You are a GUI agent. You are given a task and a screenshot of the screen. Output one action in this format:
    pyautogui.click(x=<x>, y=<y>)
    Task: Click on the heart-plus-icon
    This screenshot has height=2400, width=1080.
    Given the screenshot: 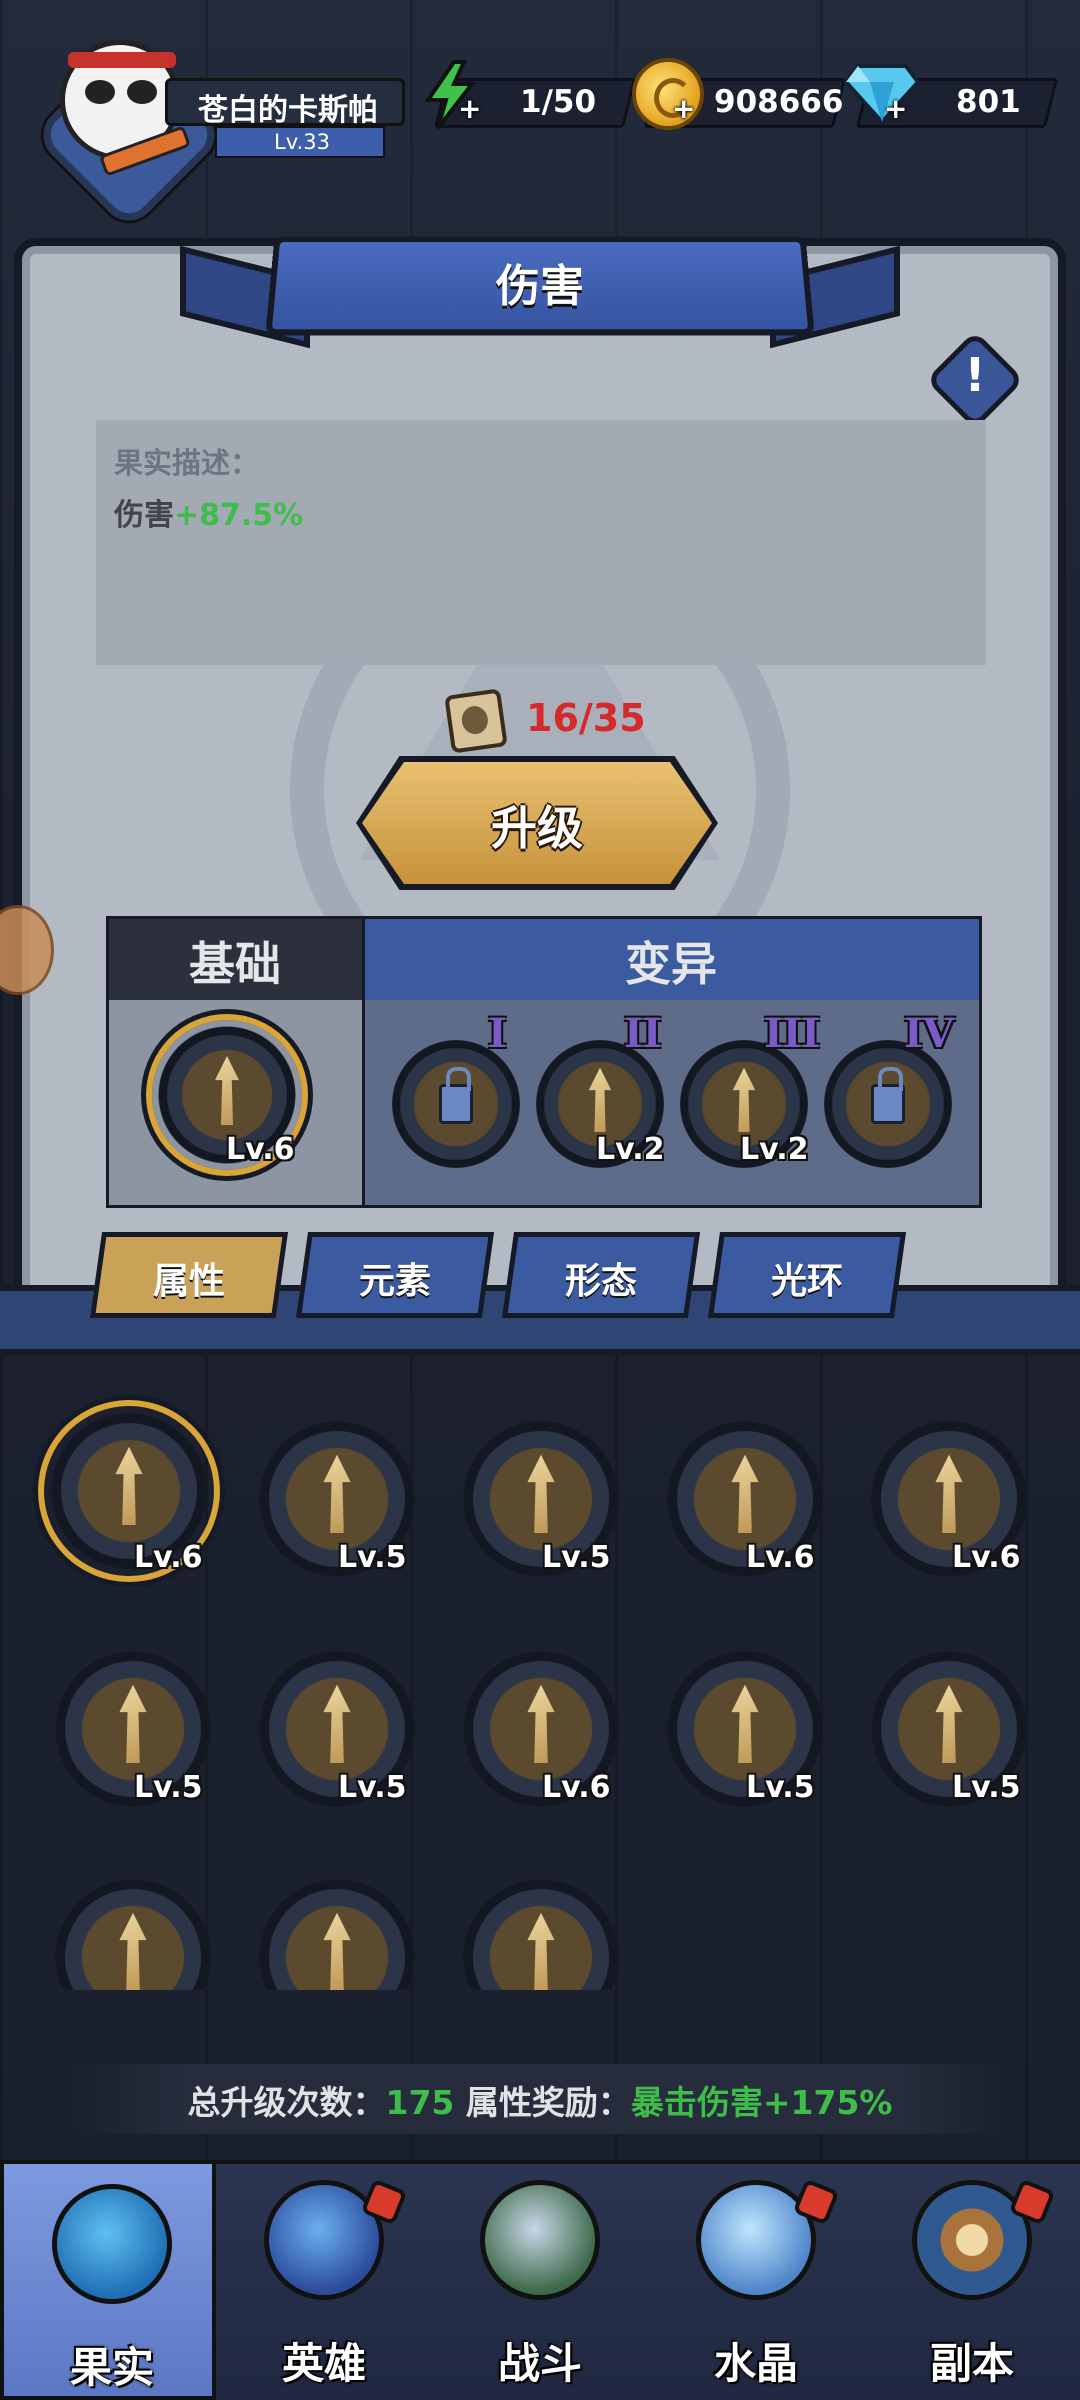 What is the action you would take?
    pyautogui.click(x=541, y=1723)
    